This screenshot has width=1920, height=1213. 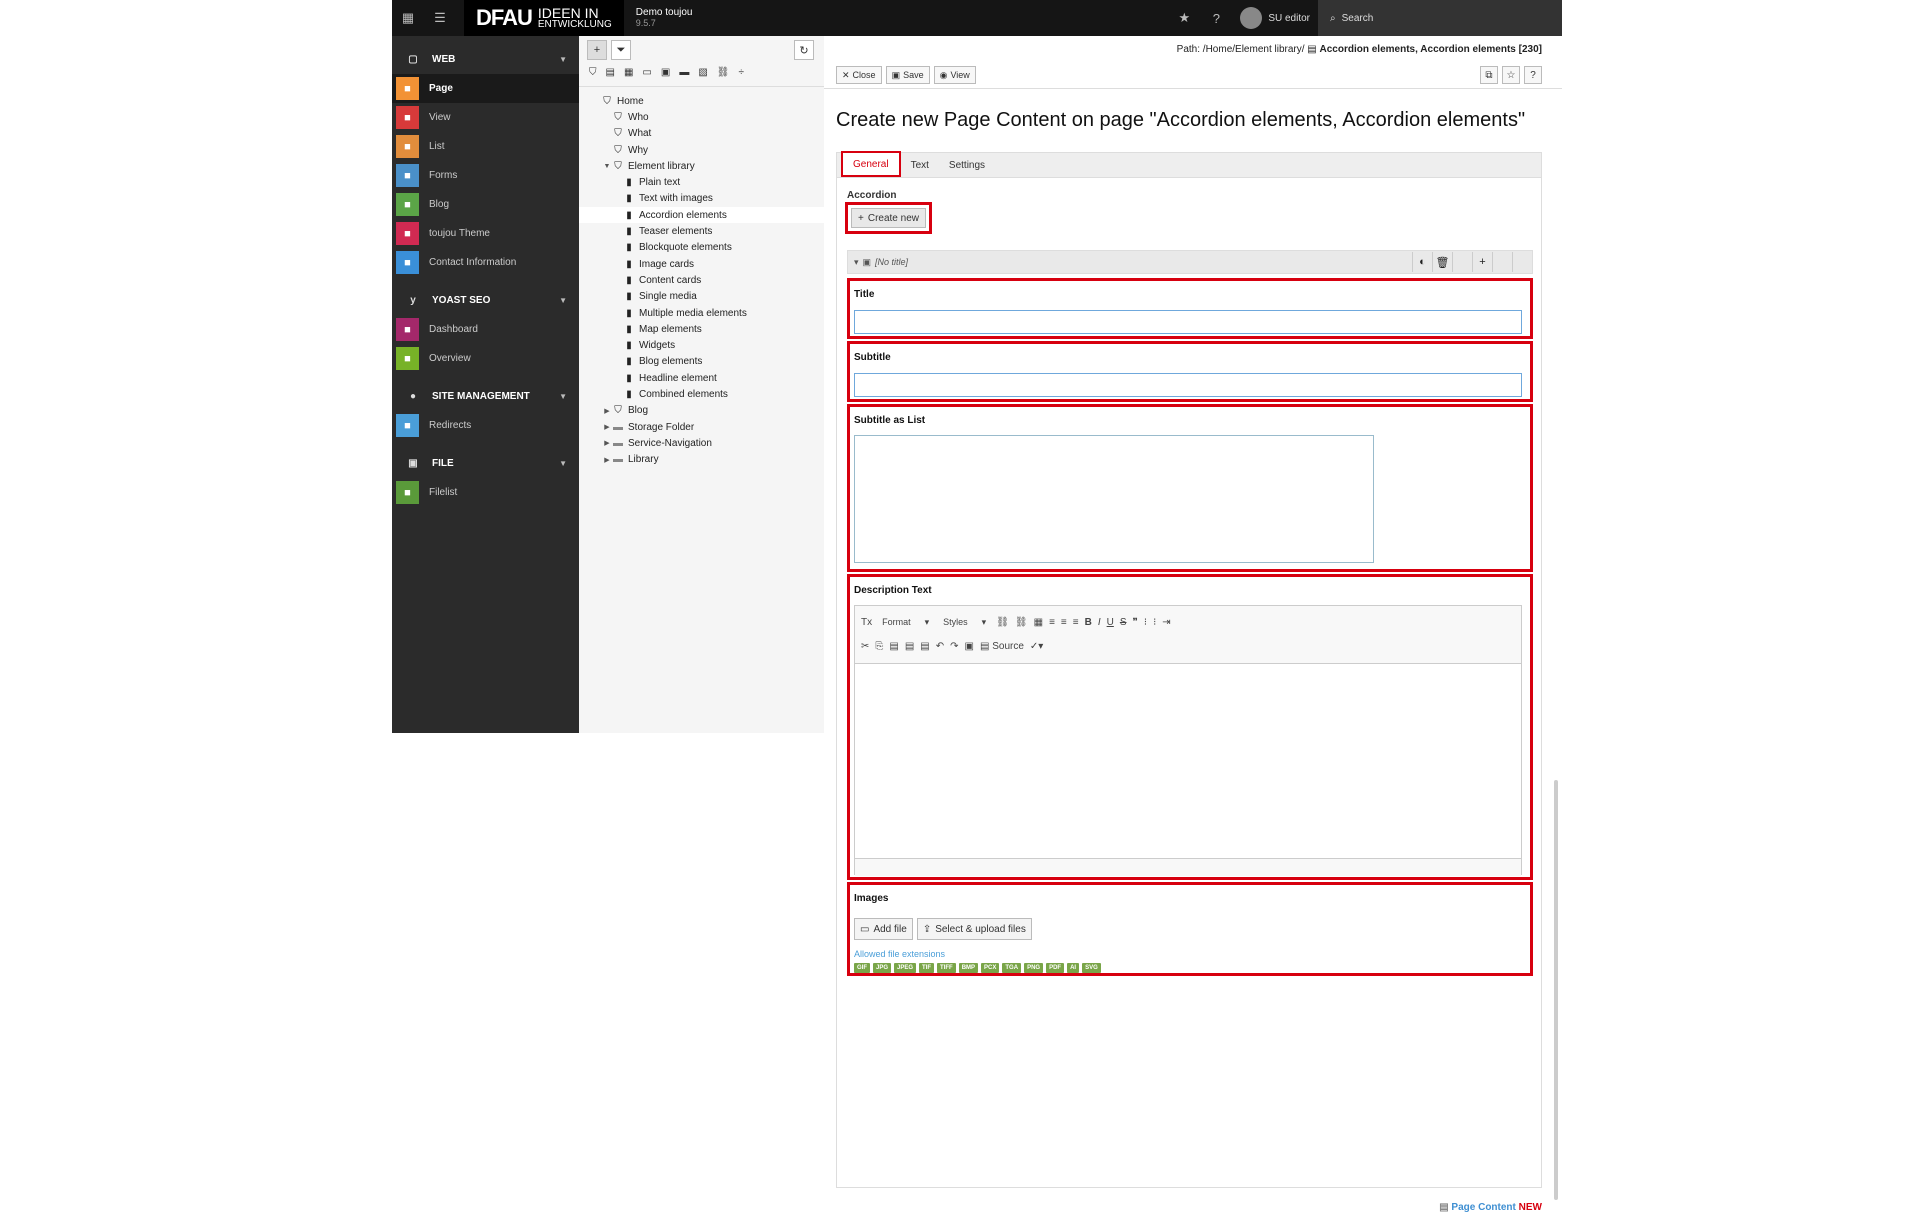 What do you see at coordinates (701, 313) in the screenshot?
I see `tree-node: ▮ Multiple media elements` at bounding box center [701, 313].